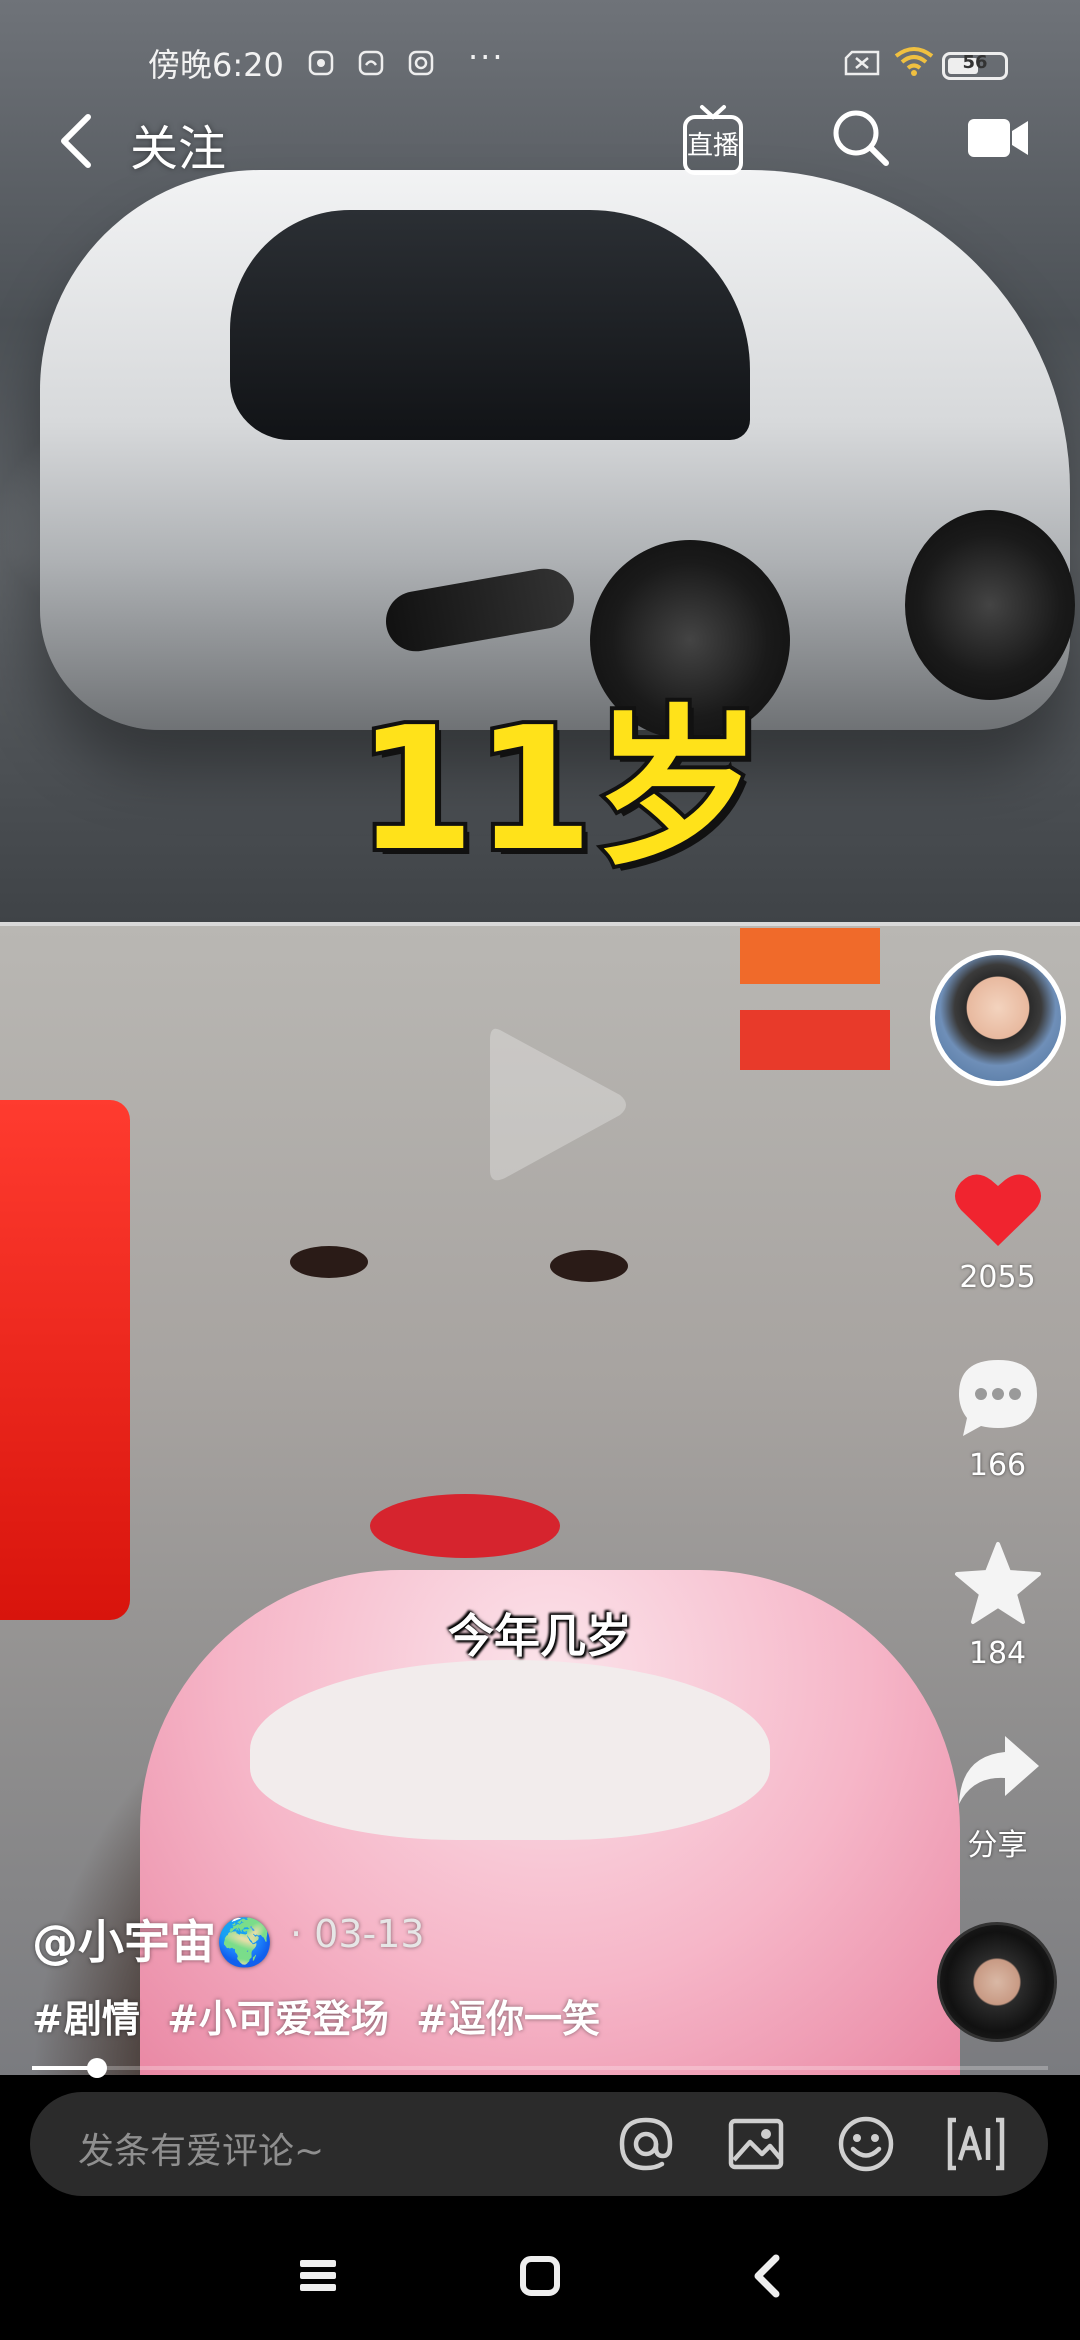  Describe the element at coordinates (998, 1770) in the screenshot. I see `share-icon` at that location.